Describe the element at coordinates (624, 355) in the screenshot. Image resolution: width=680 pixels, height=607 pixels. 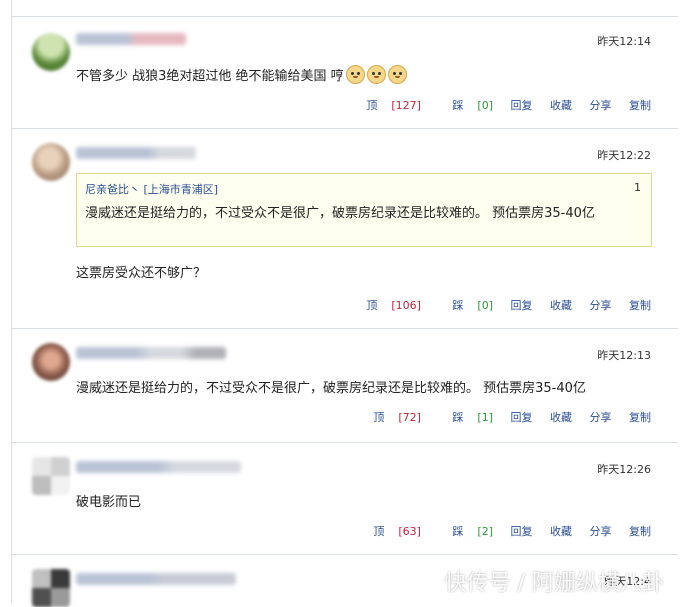
I see `comment-time: 昨天12:13` at that location.